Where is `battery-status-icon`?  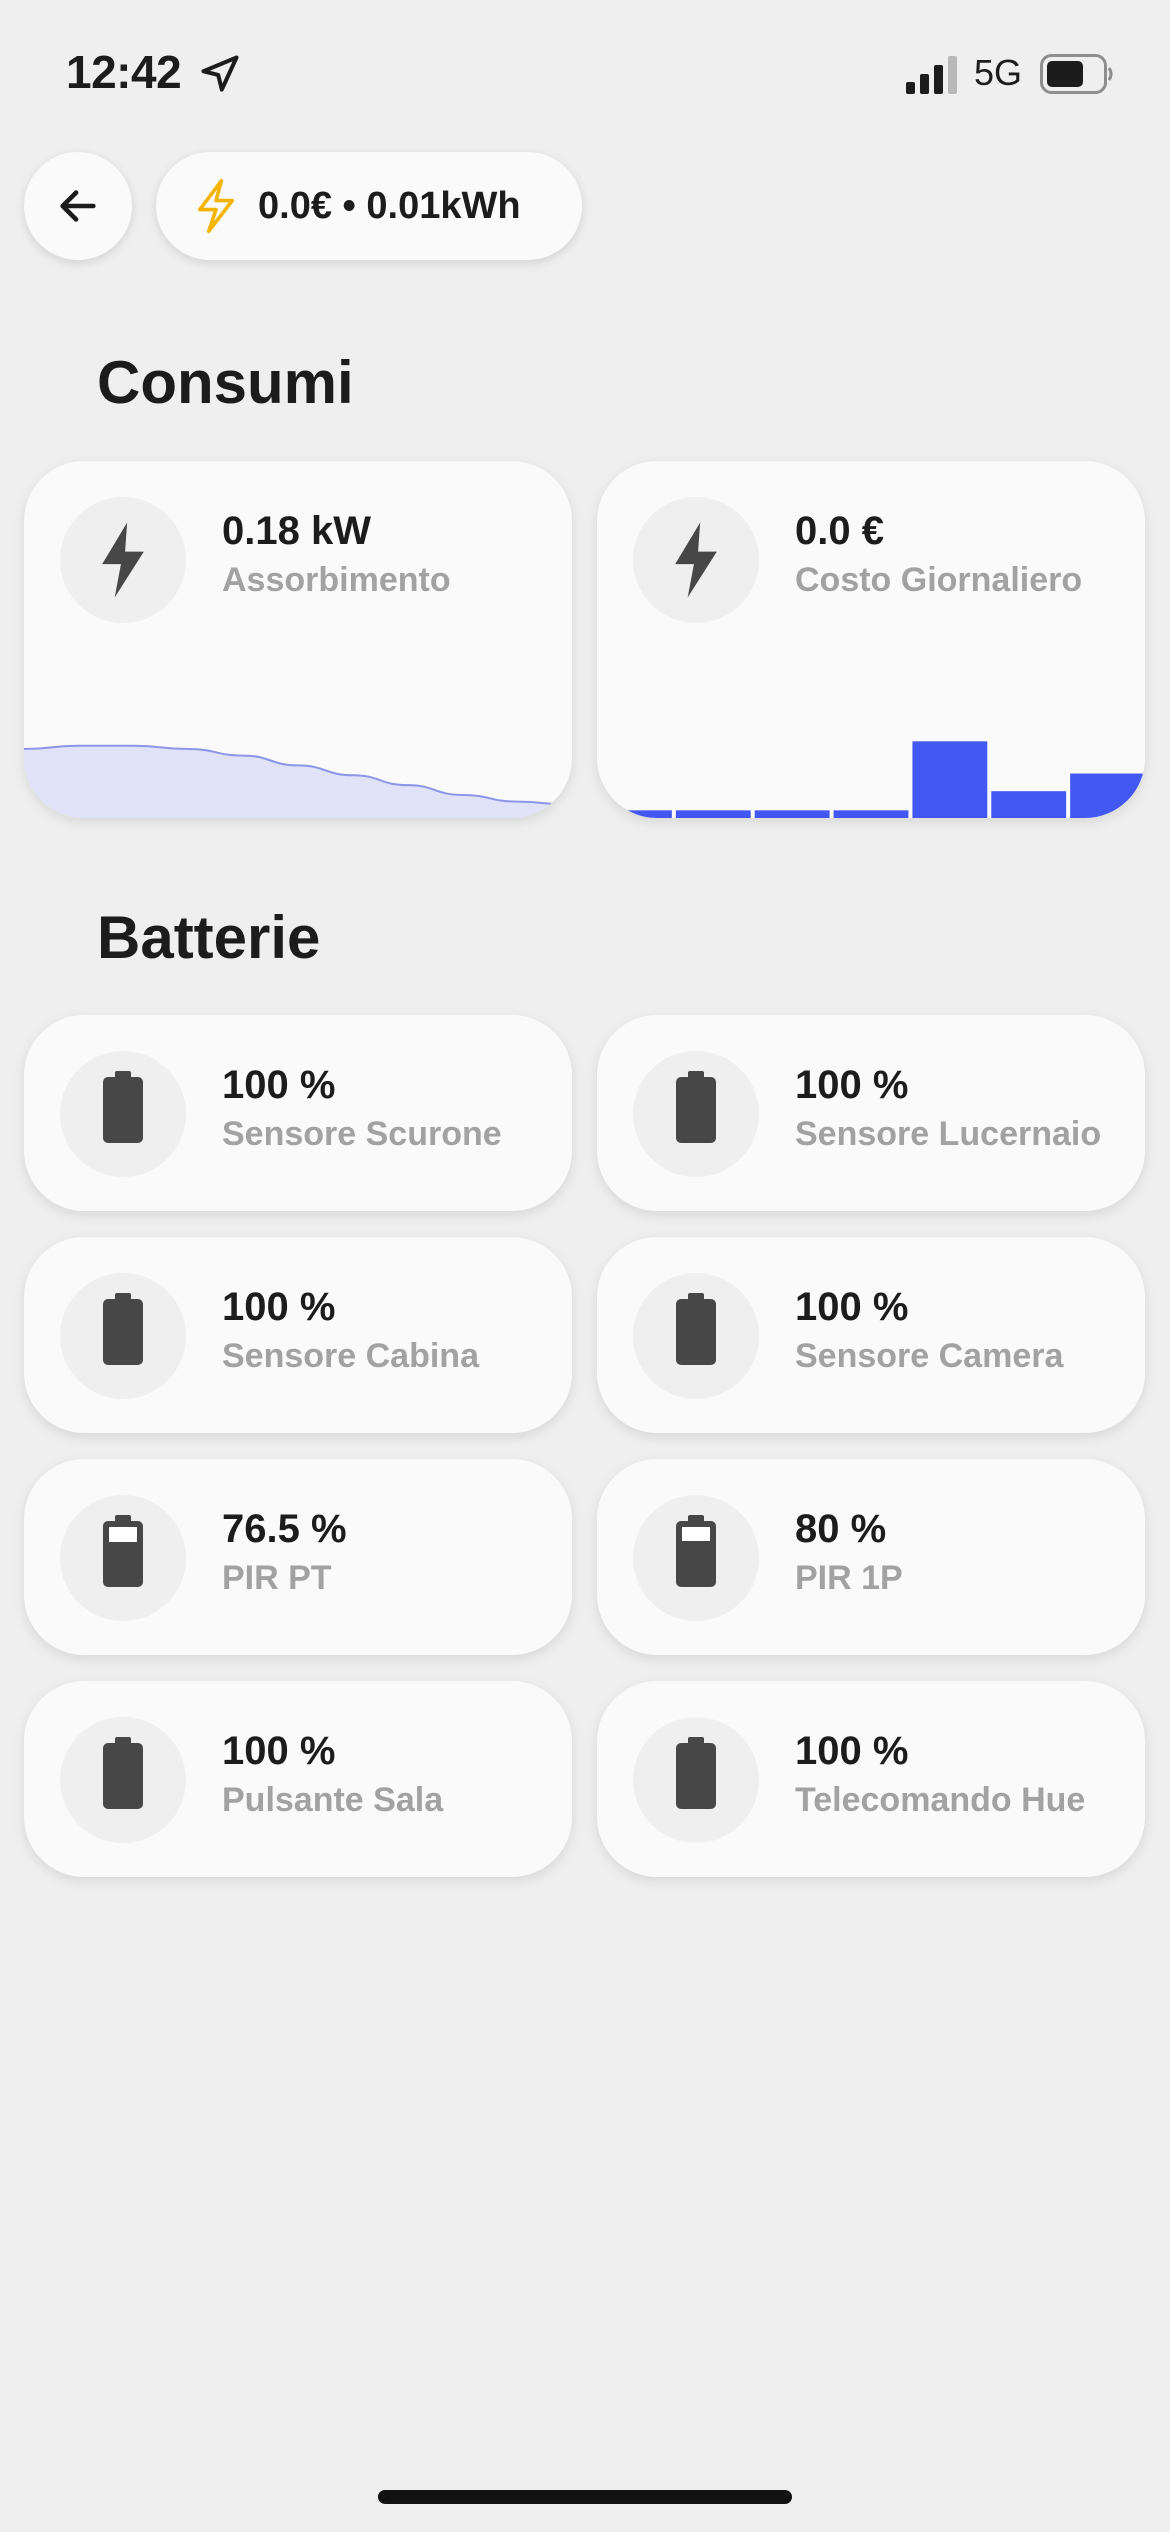
battery-status-icon is located at coordinates (1076, 74).